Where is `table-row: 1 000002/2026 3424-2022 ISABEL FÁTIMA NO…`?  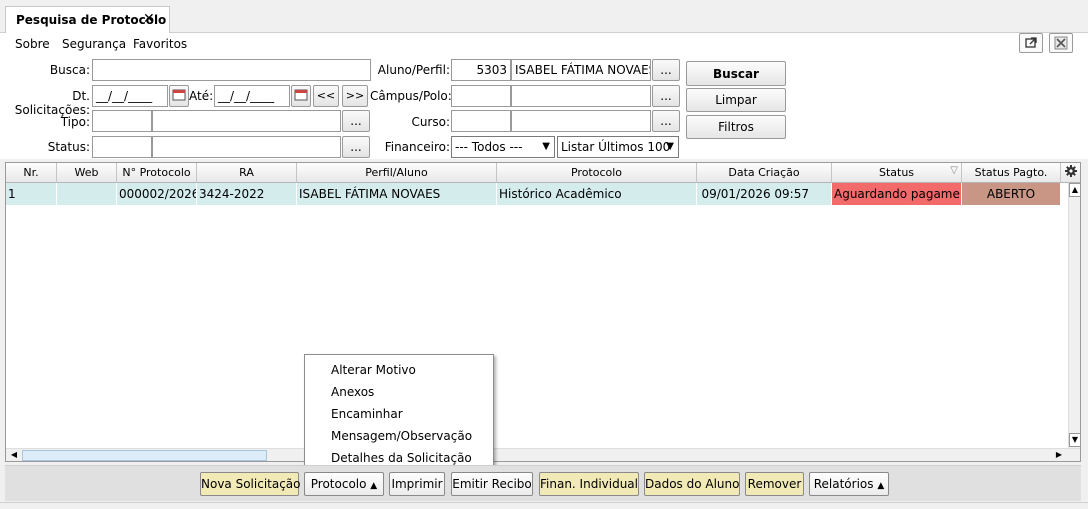
table-row: 1 000002/2026 3424-2022 ISABEL FÁTIMA NO… is located at coordinates (533, 194).